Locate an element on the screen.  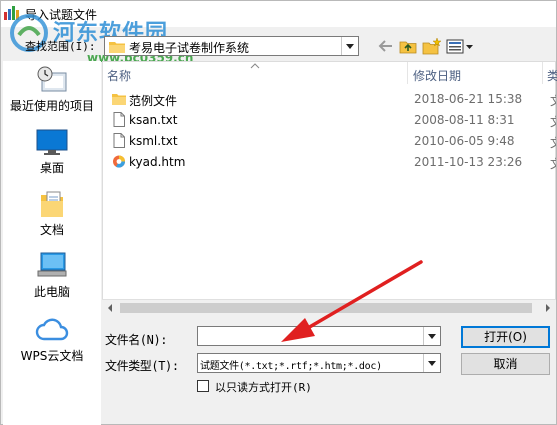
place-recent: 最近使用的项目 is located at coordinates (52, 89).